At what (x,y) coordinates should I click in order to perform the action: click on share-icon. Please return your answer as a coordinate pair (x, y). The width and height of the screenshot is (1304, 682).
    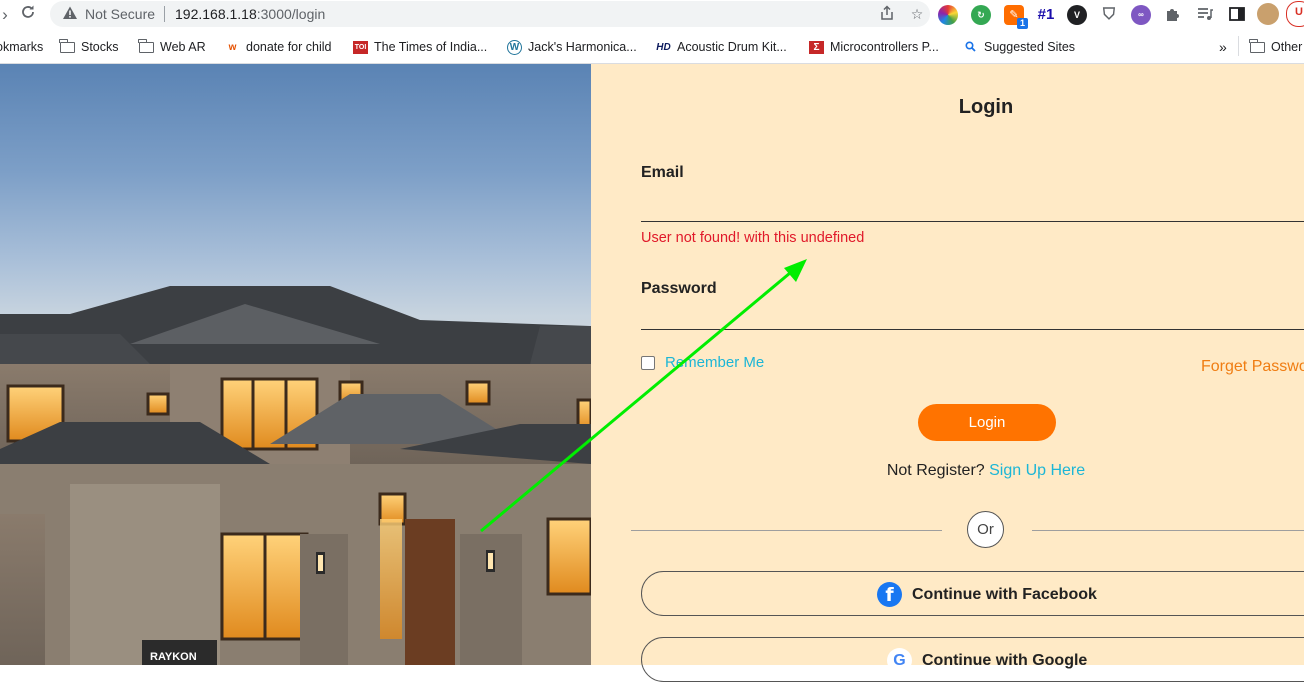
    Looking at the image, I should click on (887, 14).